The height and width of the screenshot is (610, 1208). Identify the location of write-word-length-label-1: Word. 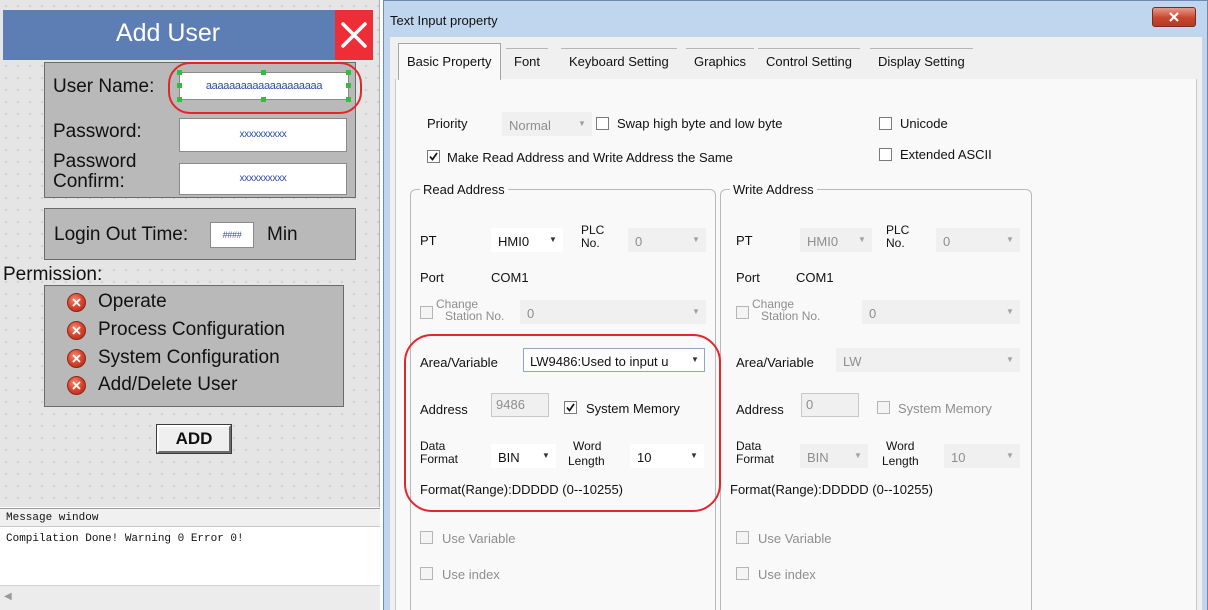
(900, 446).